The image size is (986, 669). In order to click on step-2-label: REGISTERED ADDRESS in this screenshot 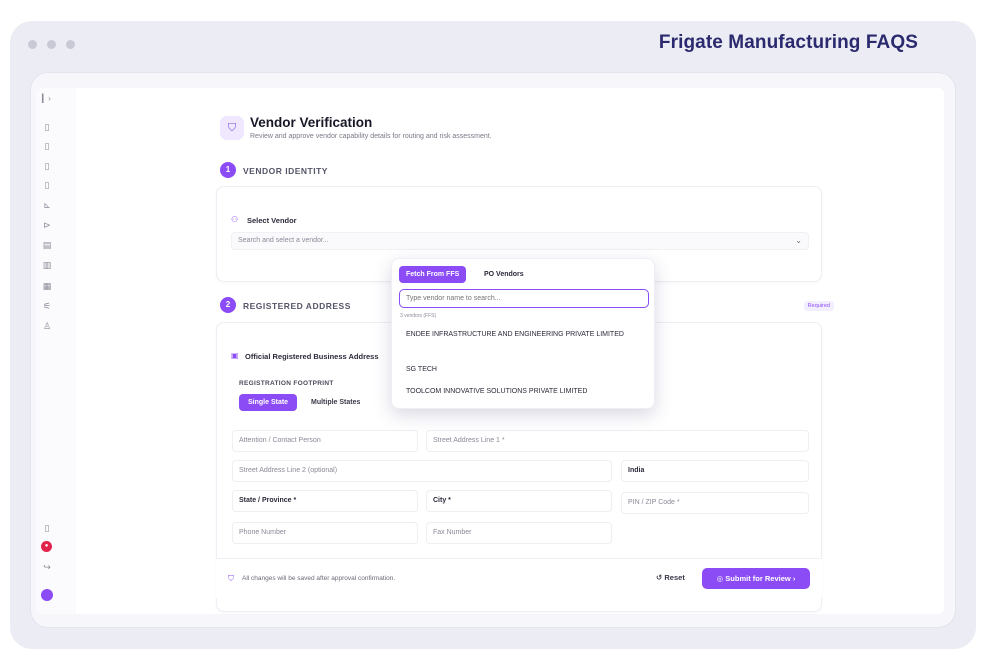, I will do `click(297, 306)`.